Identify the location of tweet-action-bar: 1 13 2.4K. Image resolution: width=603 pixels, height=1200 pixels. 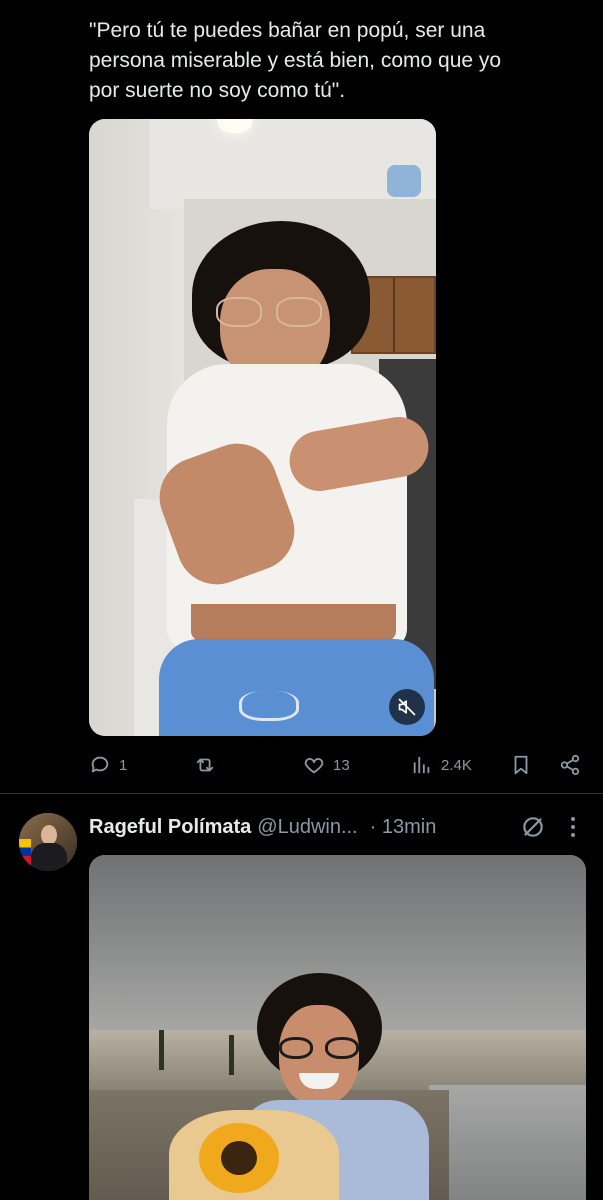
(339, 765).